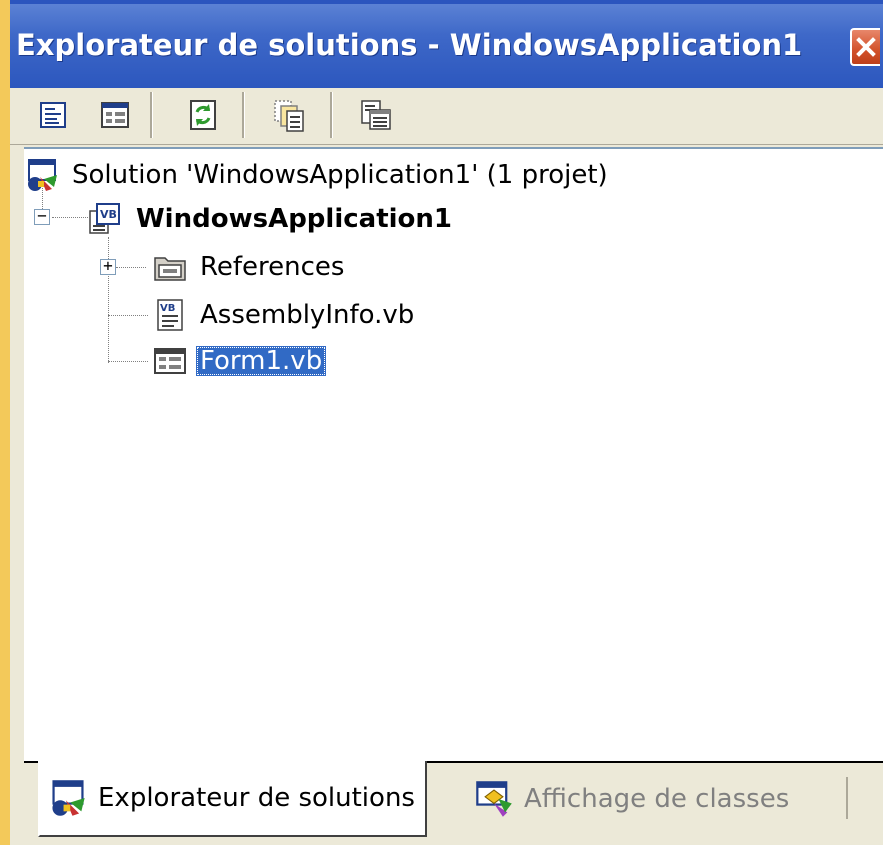  Describe the element at coordinates (170, 269) in the screenshot. I see `references-folder-icon` at that location.